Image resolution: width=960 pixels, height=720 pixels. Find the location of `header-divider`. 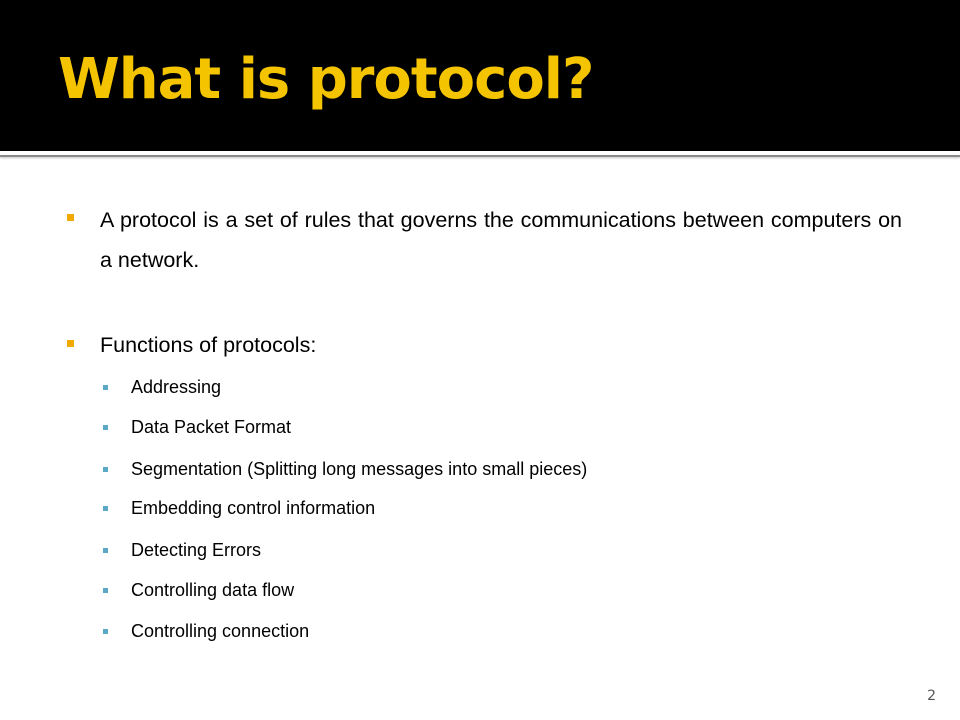

header-divider is located at coordinates (480, 156).